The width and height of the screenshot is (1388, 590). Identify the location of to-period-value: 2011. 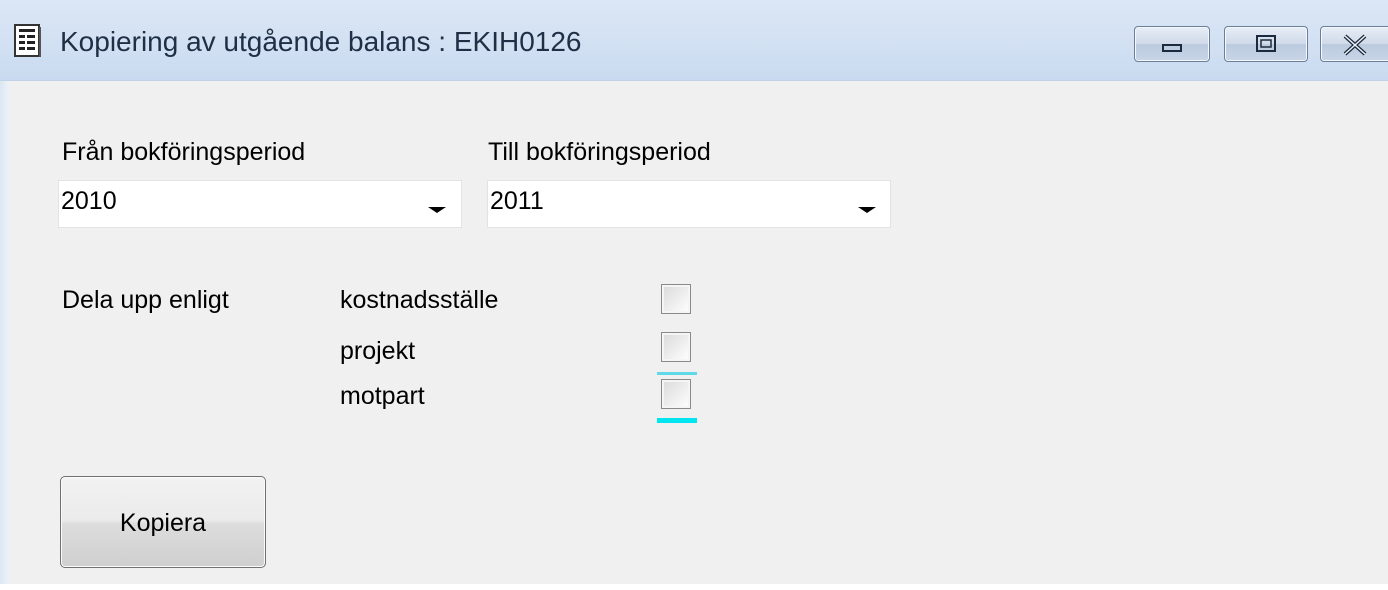
(517, 201).